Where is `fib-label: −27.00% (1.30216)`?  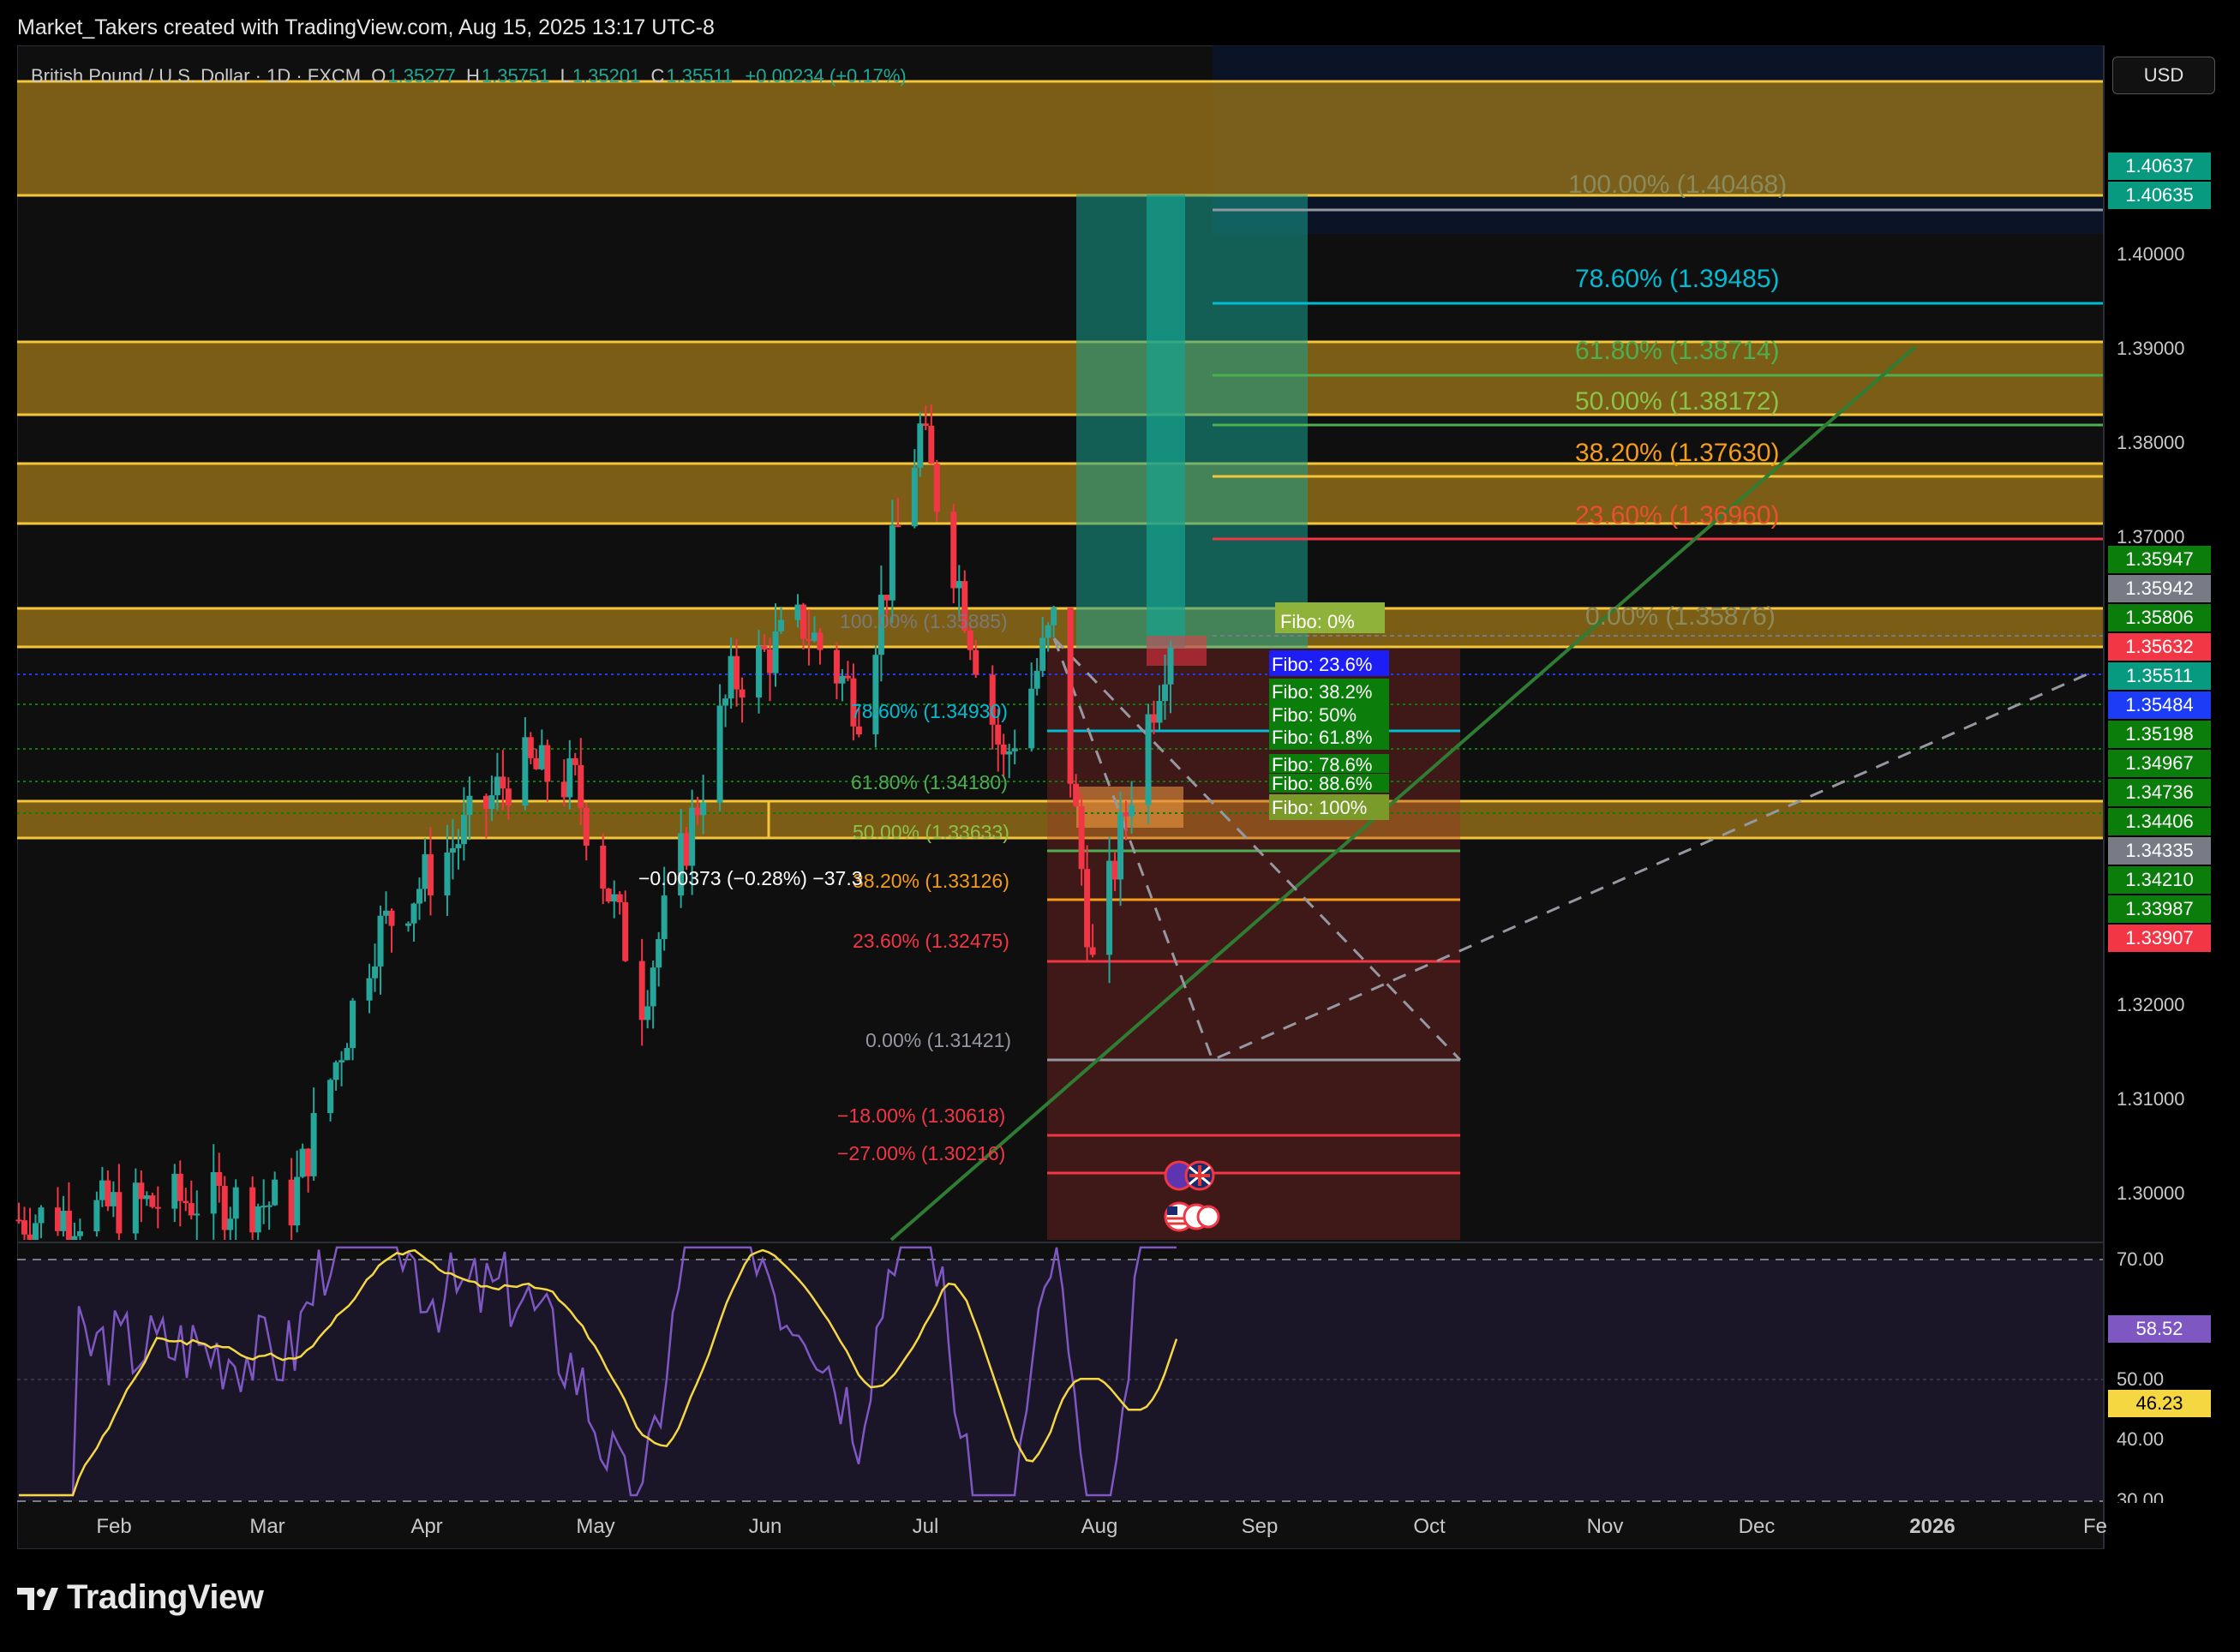 fib-label: −27.00% (1.30216) is located at coordinates (921, 1153).